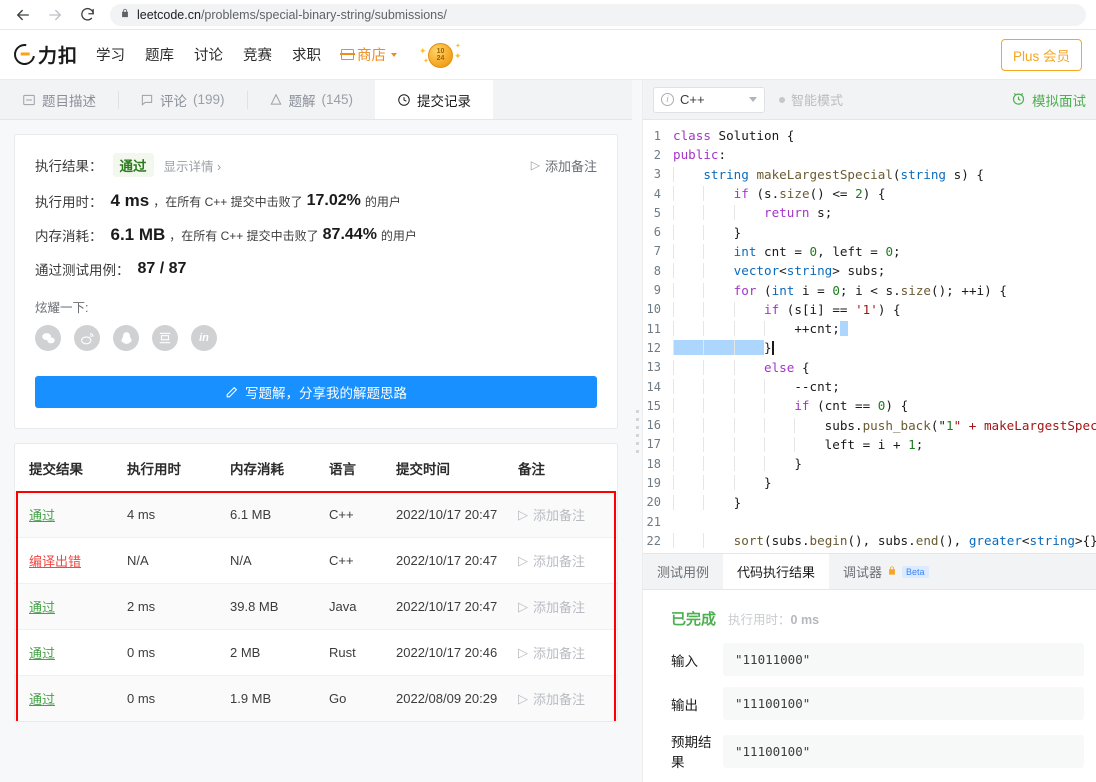 Image resolution: width=1096 pixels, height=782 pixels. I want to click on nav-item-jobs: 求职, so click(306, 54).